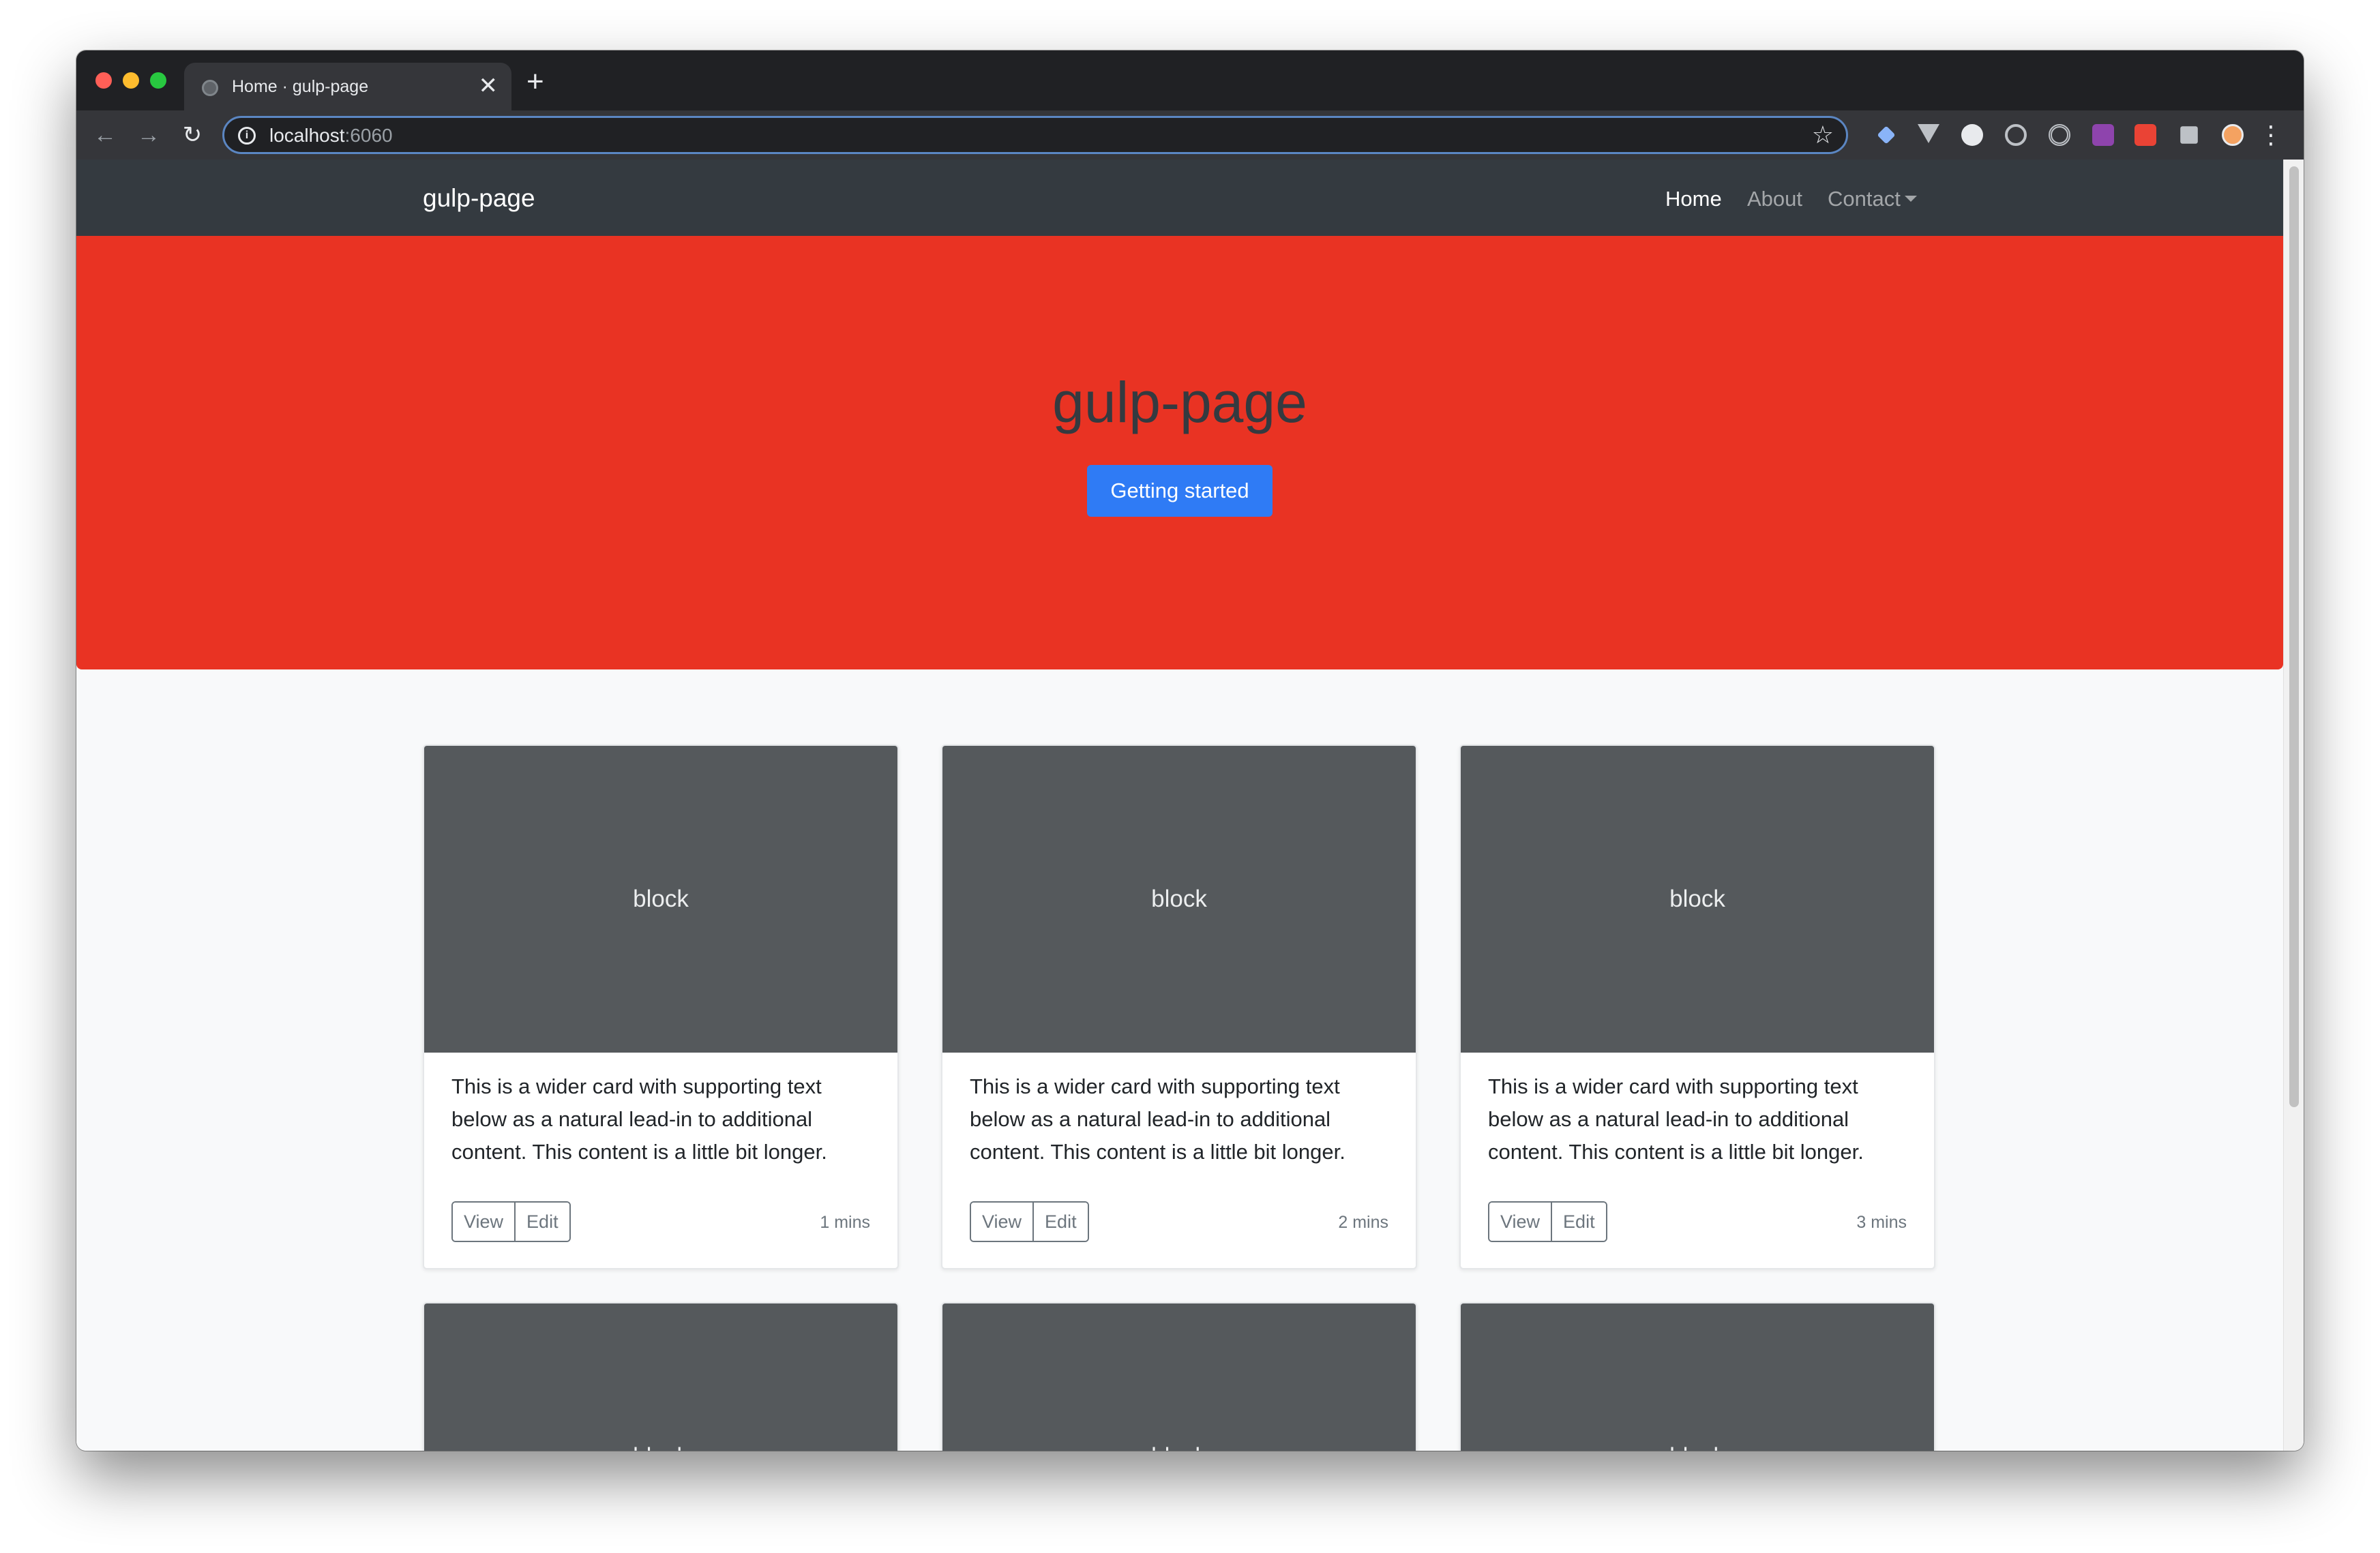 Image resolution: width=2380 pixels, height=1553 pixels. I want to click on close-tab-icon: ✕, so click(489, 86).